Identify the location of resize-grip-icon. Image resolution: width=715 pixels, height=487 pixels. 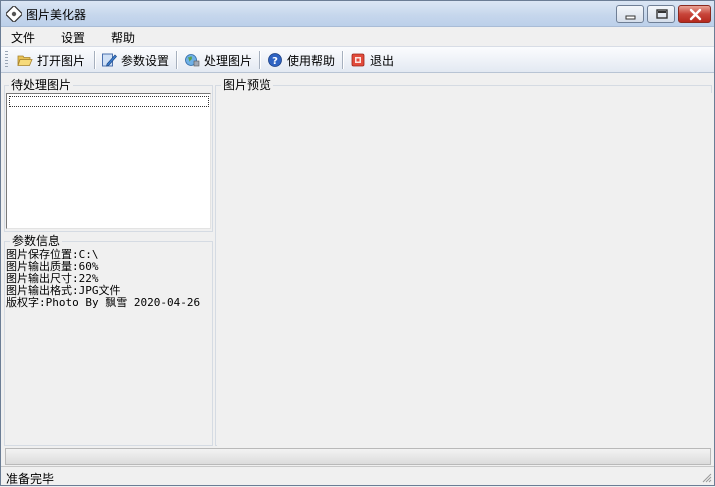
(707, 478).